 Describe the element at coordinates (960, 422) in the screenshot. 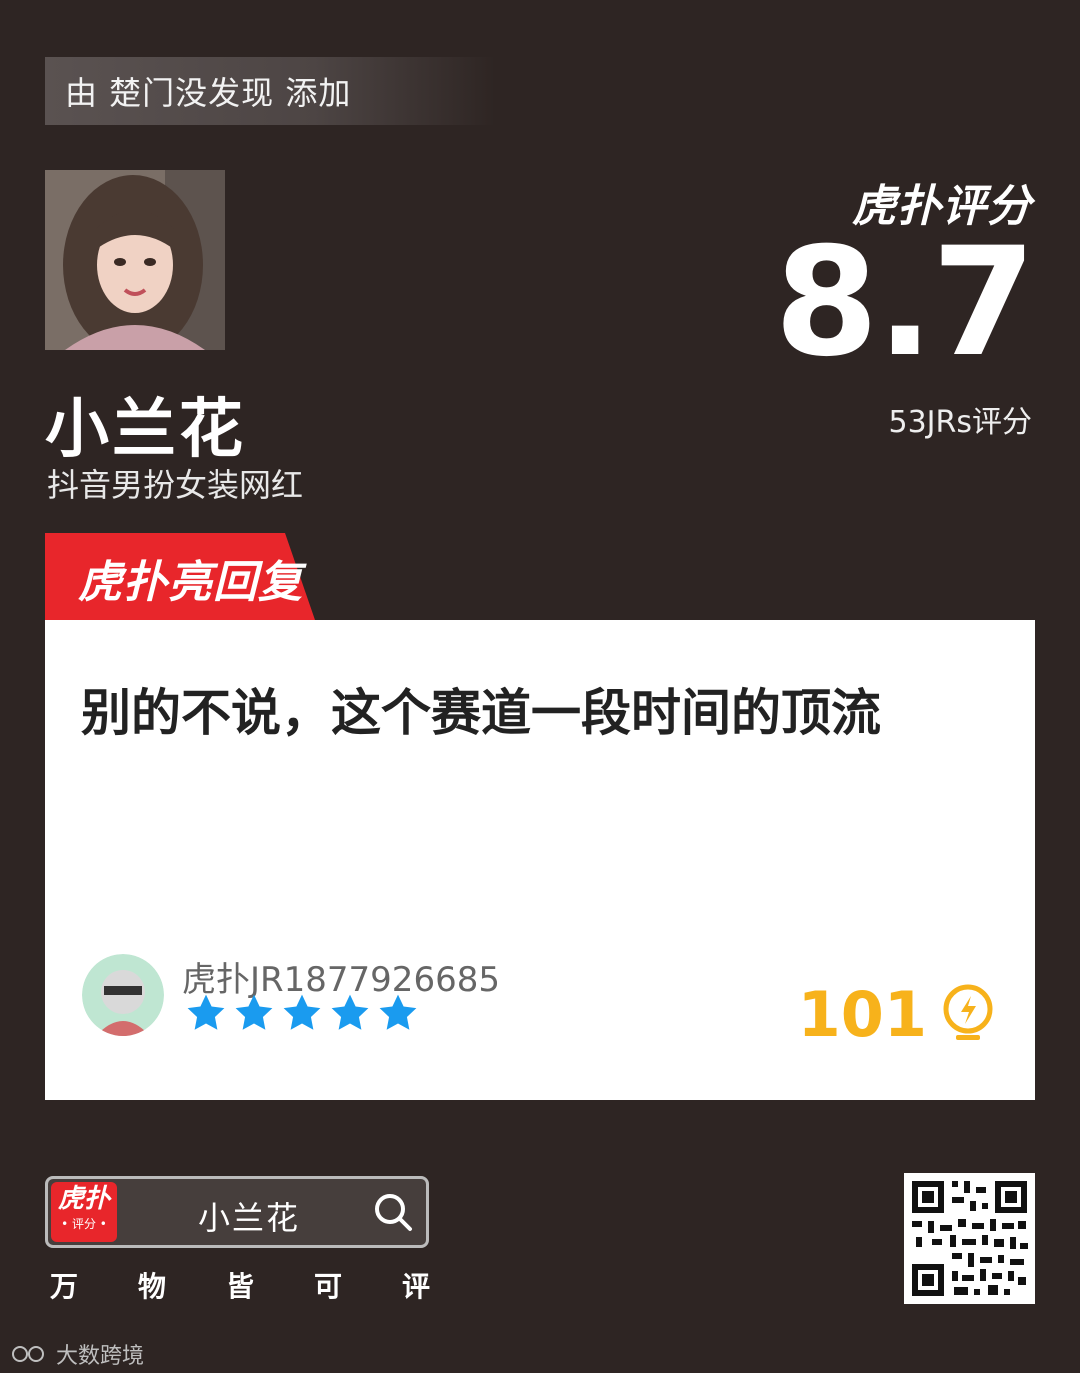

I see `score-count: 53JRs评分` at that location.